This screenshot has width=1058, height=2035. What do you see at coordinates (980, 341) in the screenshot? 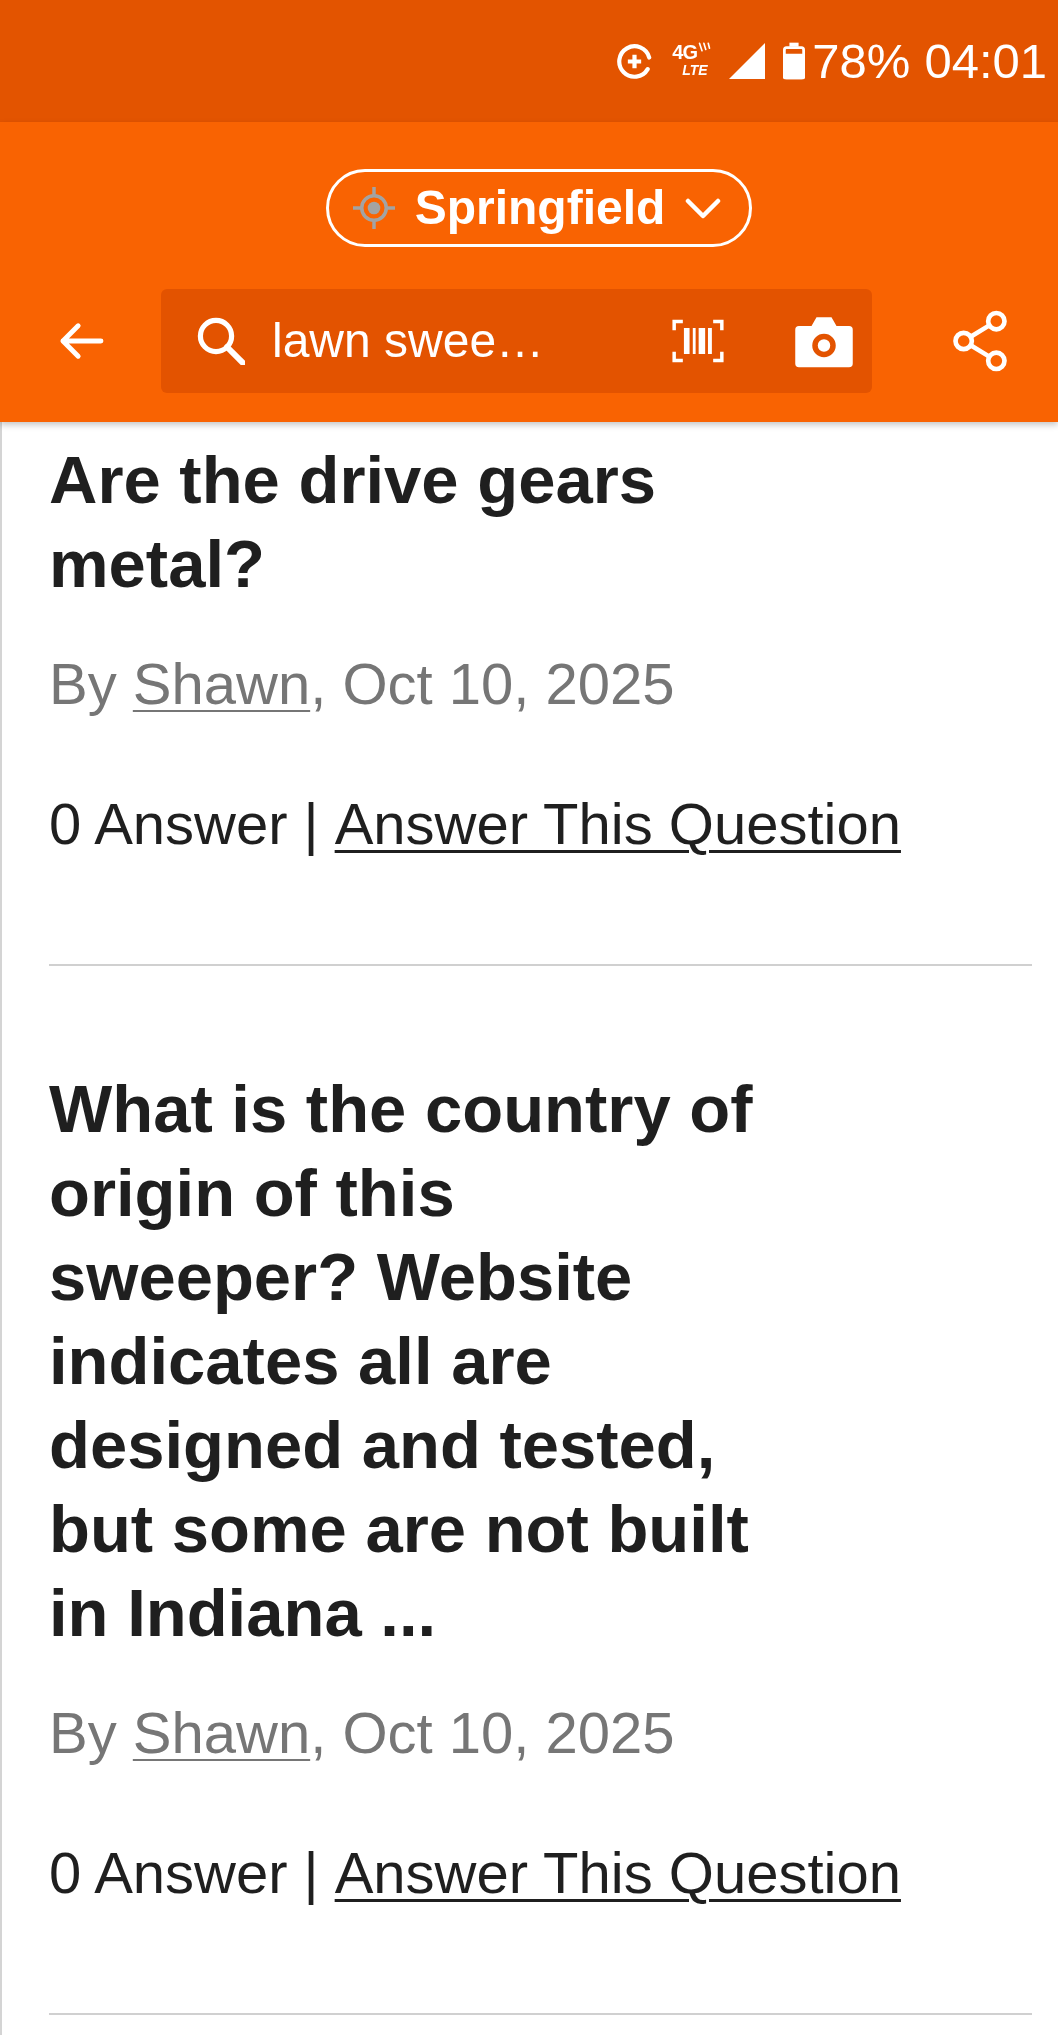
I see `share-icon` at bounding box center [980, 341].